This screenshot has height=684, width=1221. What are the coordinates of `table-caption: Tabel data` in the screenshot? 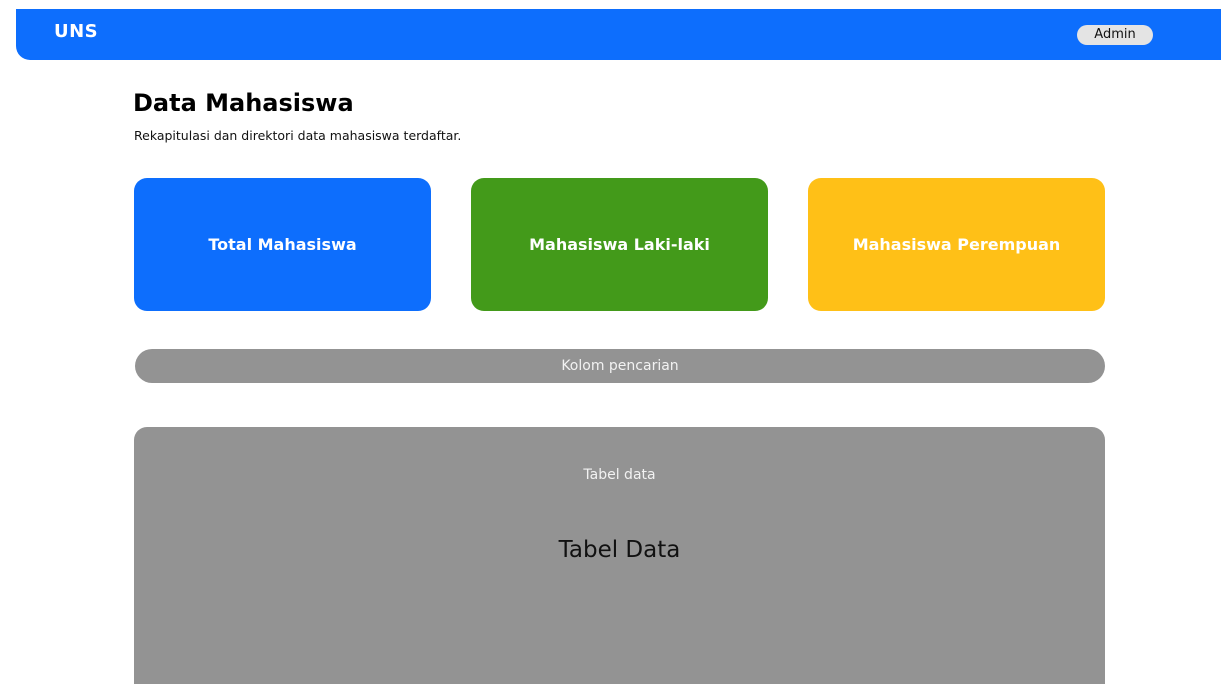 It's located at (619, 475).